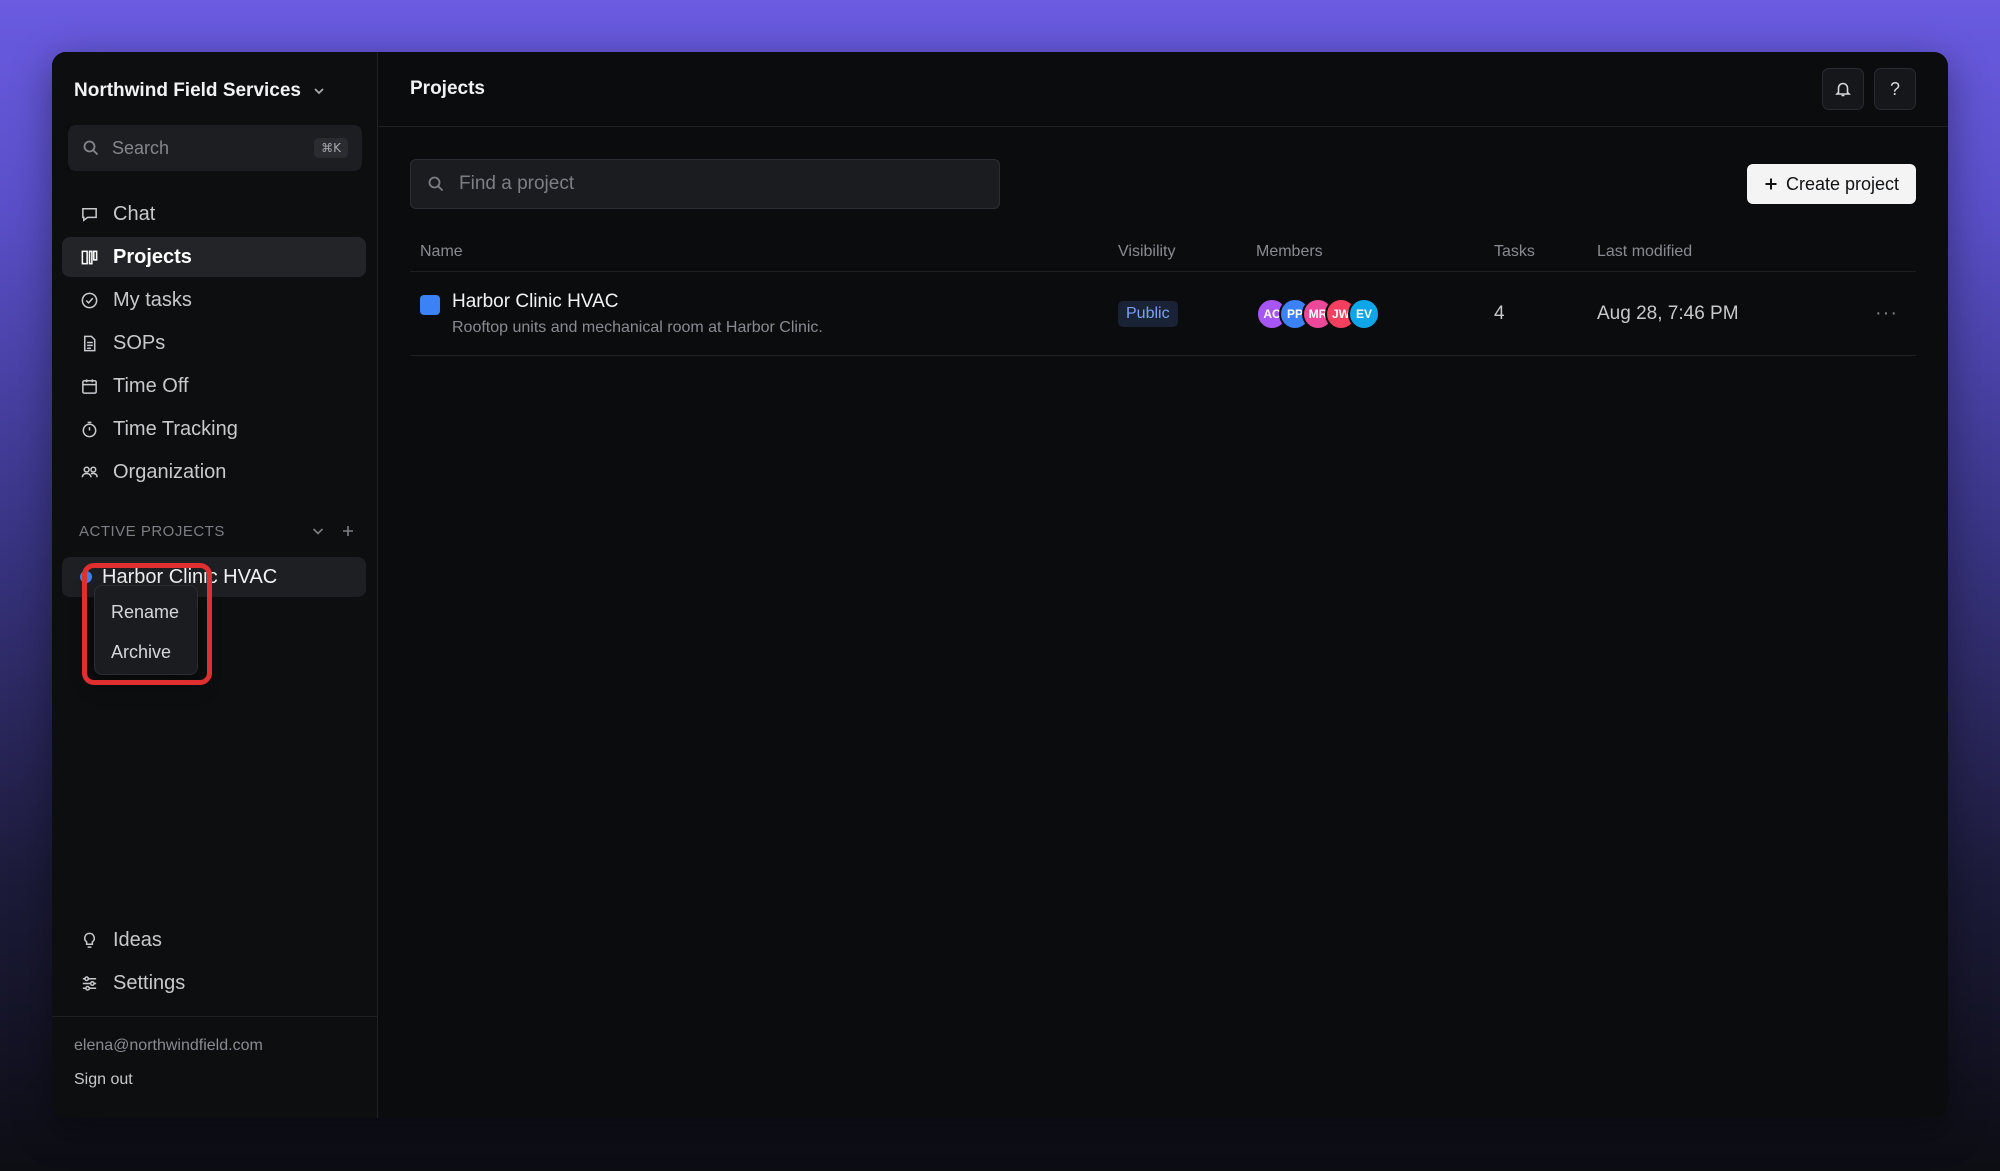 The image size is (2000, 1171). What do you see at coordinates (89, 386) in the screenshot?
I see `calendar-icon` at bounding box center [89, 386].